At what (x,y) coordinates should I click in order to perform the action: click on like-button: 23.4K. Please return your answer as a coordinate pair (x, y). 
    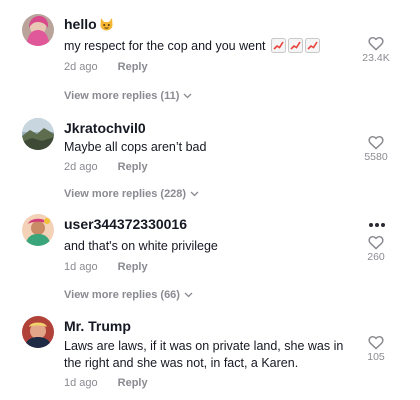
    Looking at the image, I should click on (376, 50).